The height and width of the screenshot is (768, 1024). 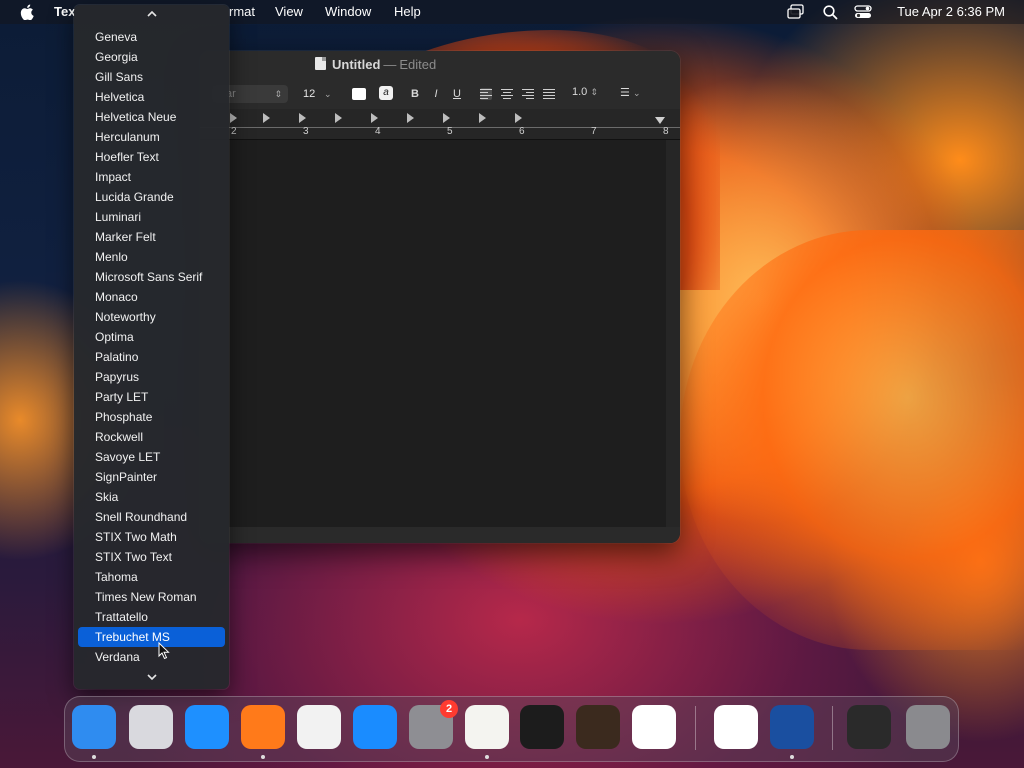 What do you see at coordinates (792, 727) in the screenshot?
I see `affinity-designer-icon` at bounding box center [792, 727].